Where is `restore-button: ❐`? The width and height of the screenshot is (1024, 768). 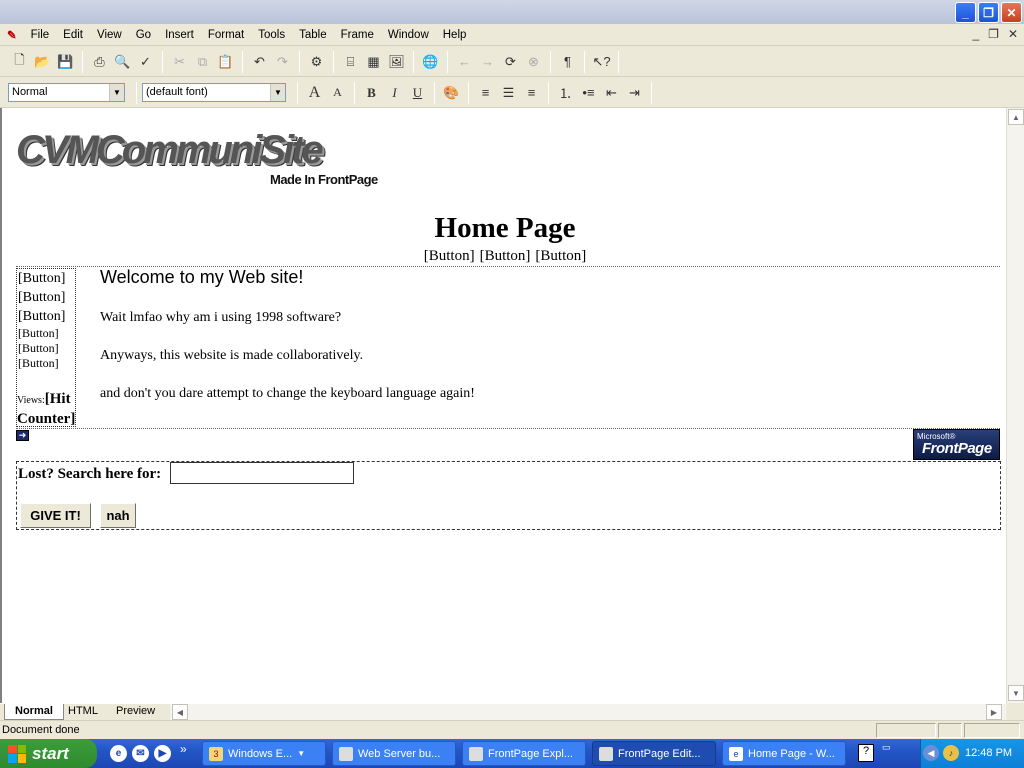 restore-button: ❐ is located at coordinates (988, 12).